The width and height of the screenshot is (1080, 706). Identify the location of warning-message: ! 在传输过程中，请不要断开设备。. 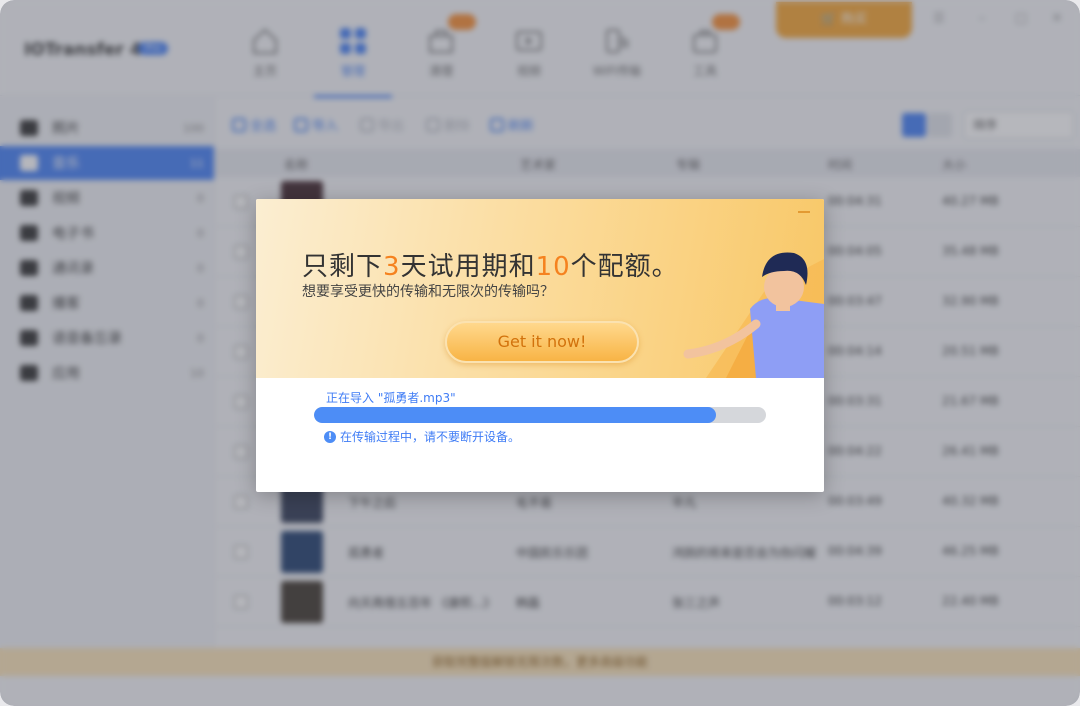
(422, 436).